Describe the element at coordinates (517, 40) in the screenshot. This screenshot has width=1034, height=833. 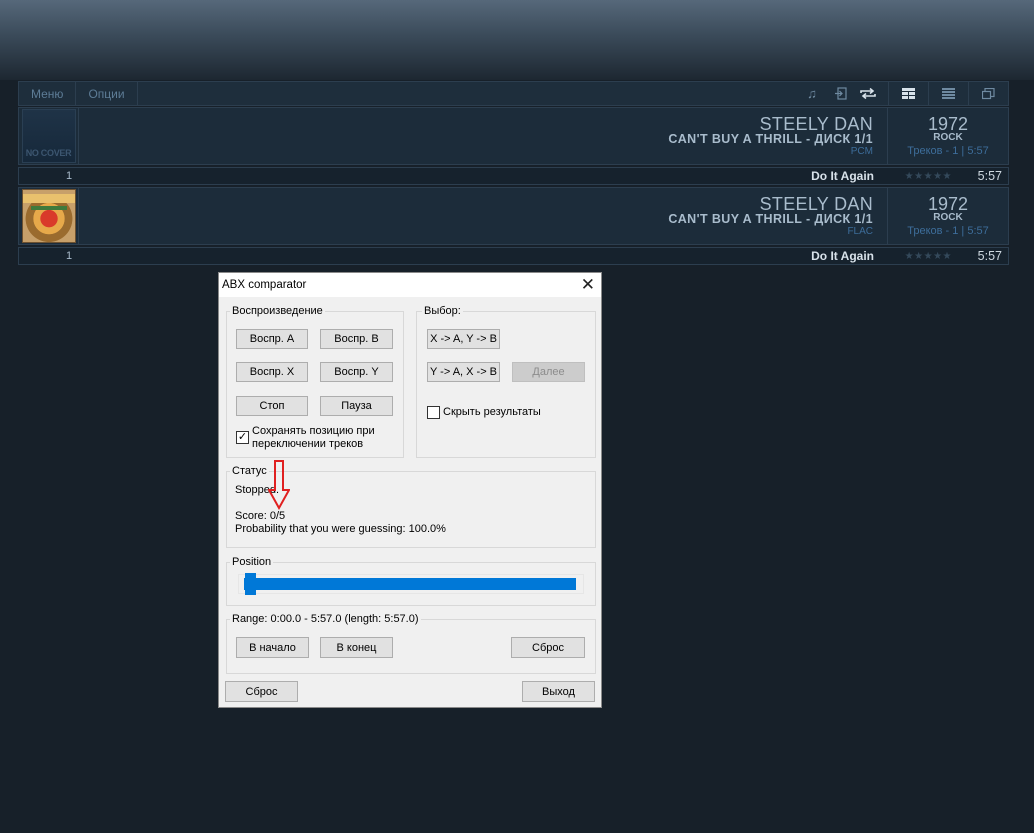
I see `top-gradient` at that location.